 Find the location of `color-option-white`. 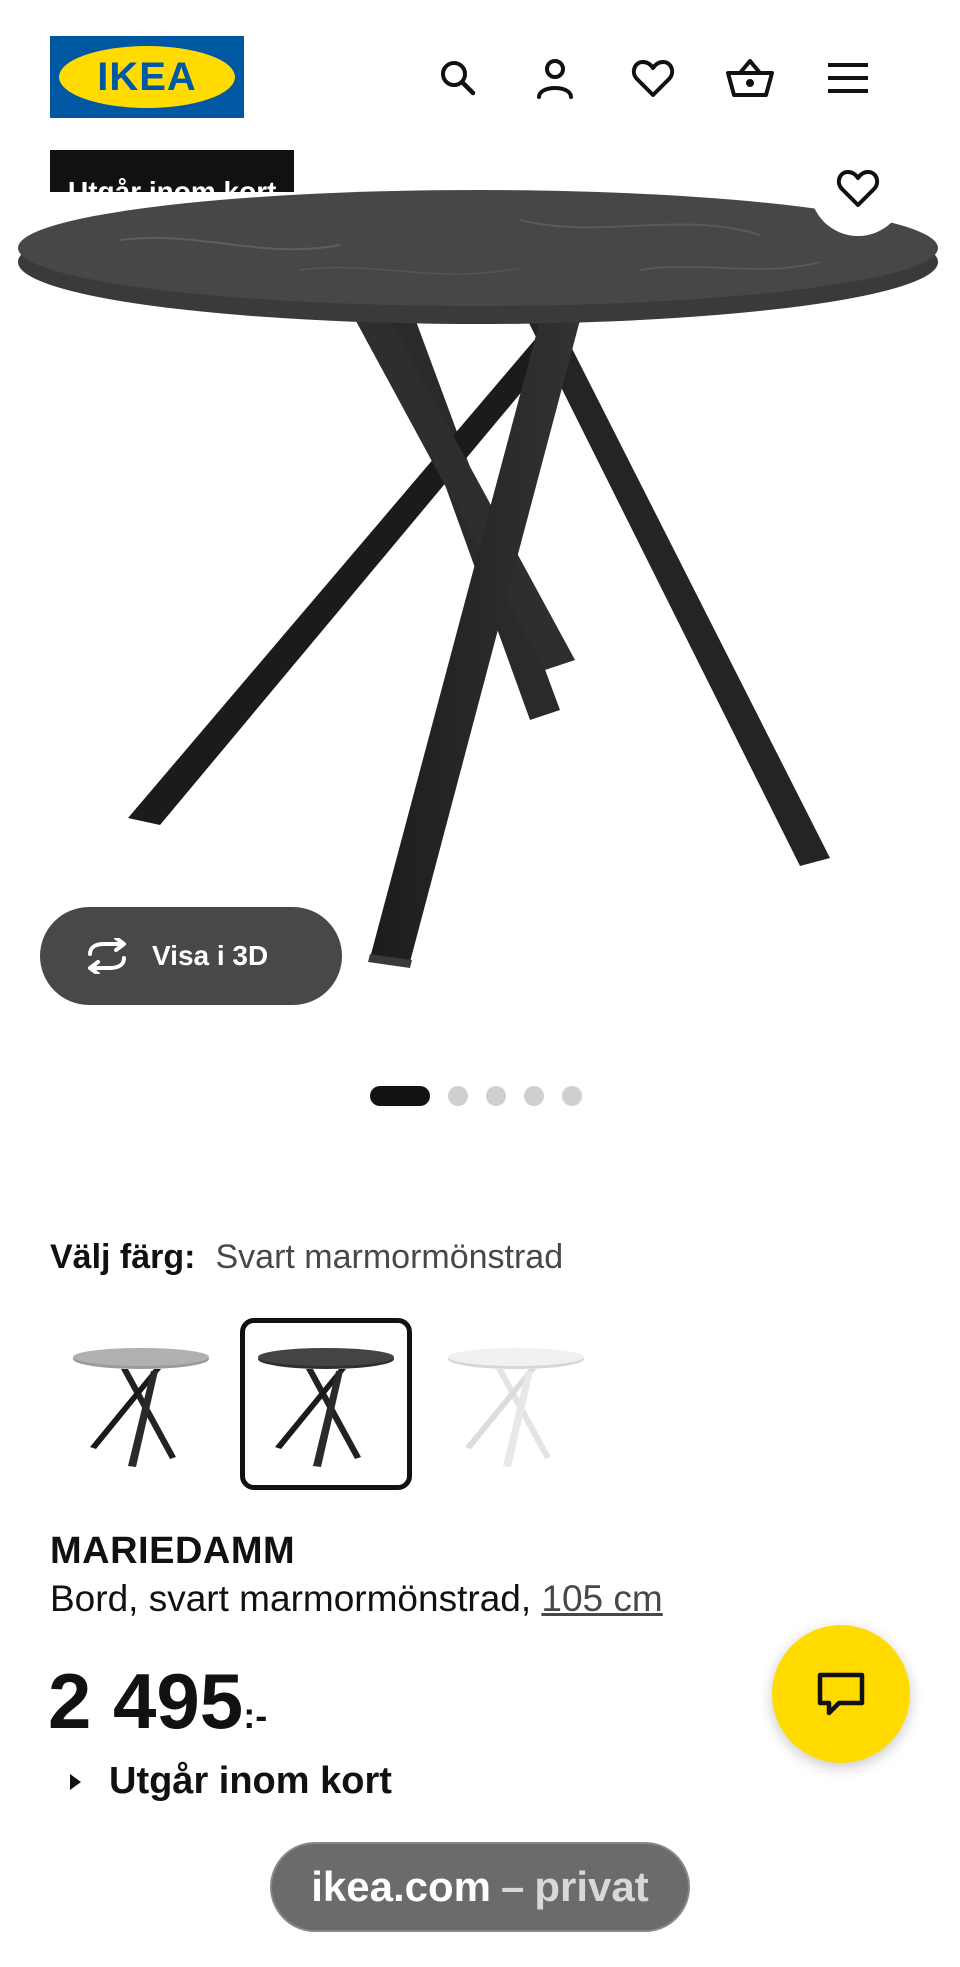

color-option-white is located at coordinates (516, 1404).